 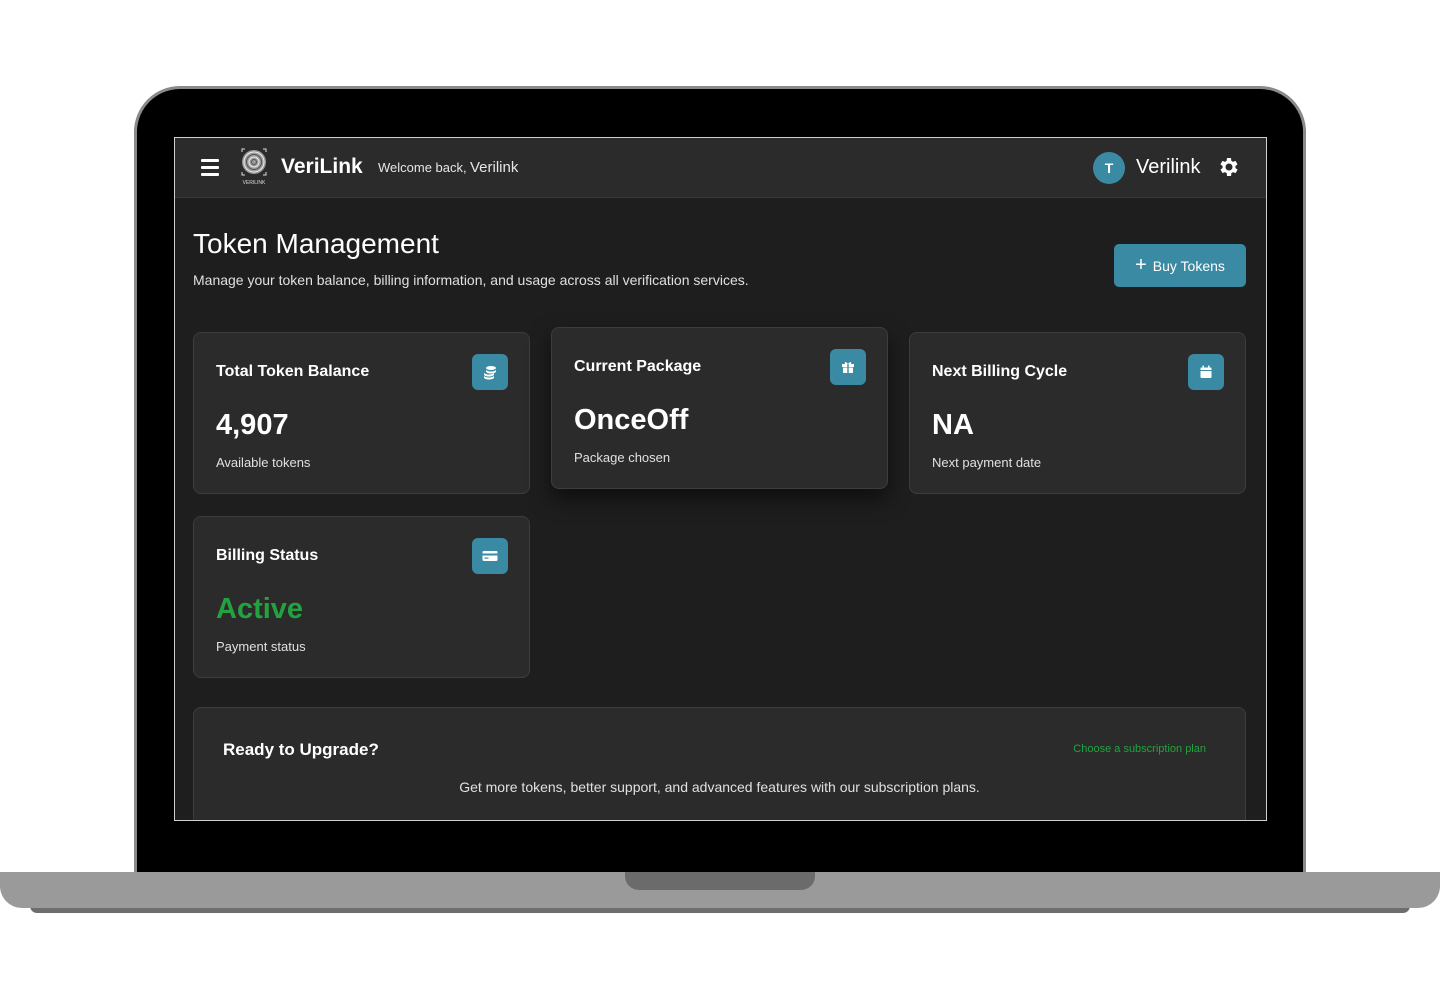 What do you see at coordinates (267, 555) in the screenshot?
I see `card-title: Billing Status` at bounding box center [267, 555].